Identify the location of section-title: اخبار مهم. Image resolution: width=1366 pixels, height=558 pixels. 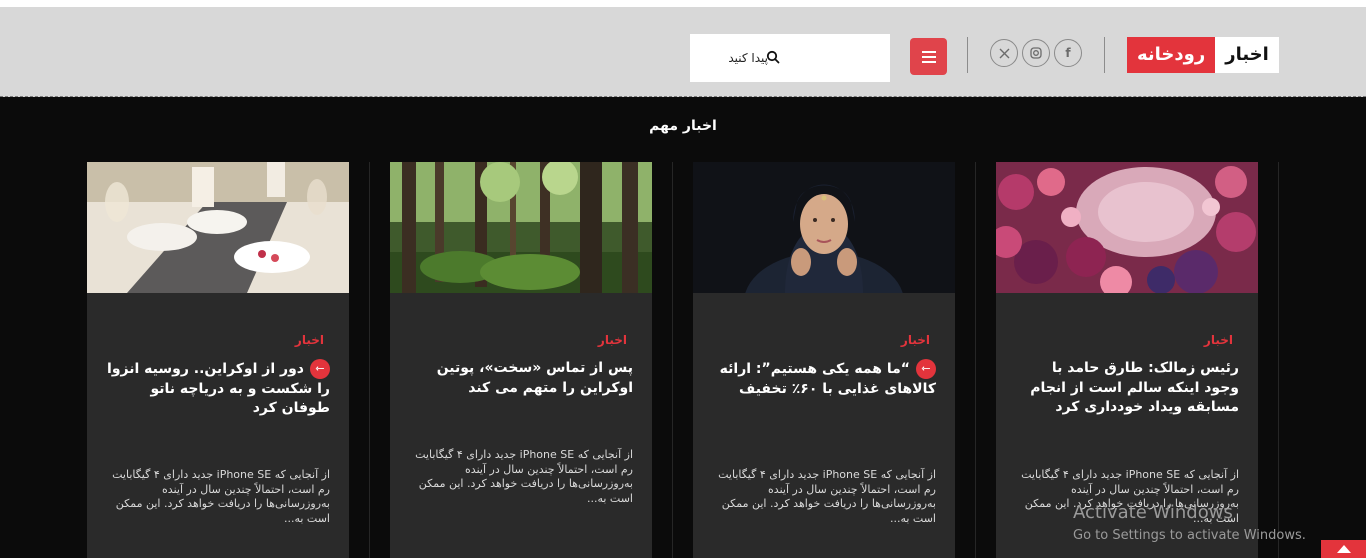
(683, 126).